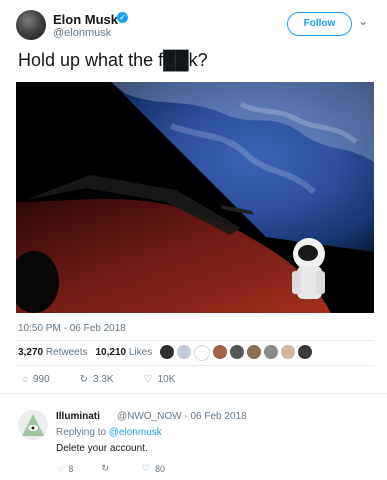 The height and width of the screenshot is (480, 387). What do you see at coordinates (81, 432) in the screenshot?
I see `replying-to-label: Replying to` at bounding box center [81, 432].